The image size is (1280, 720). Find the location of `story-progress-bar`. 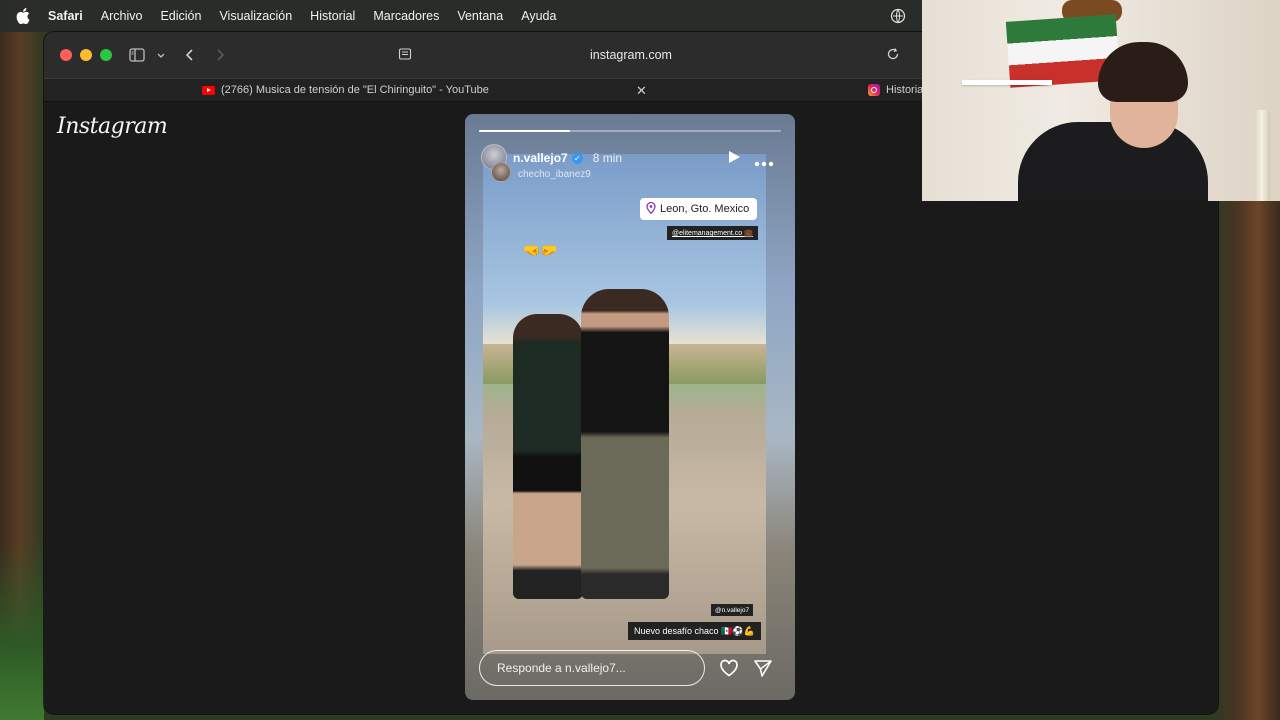

story-progress-bar is located at coordinates (630, 131).